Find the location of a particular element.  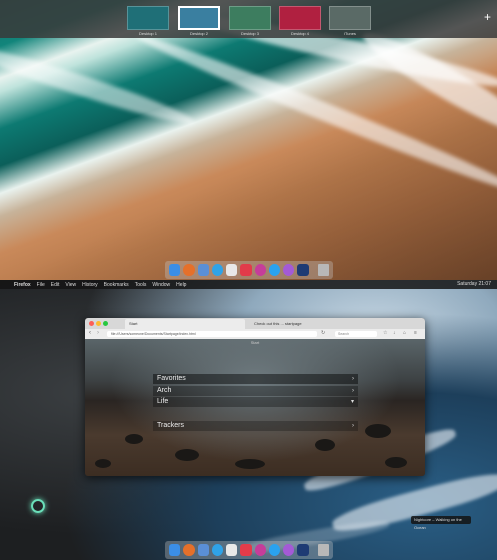

desktop-label: iTunes is located at coordinates (350, 33).